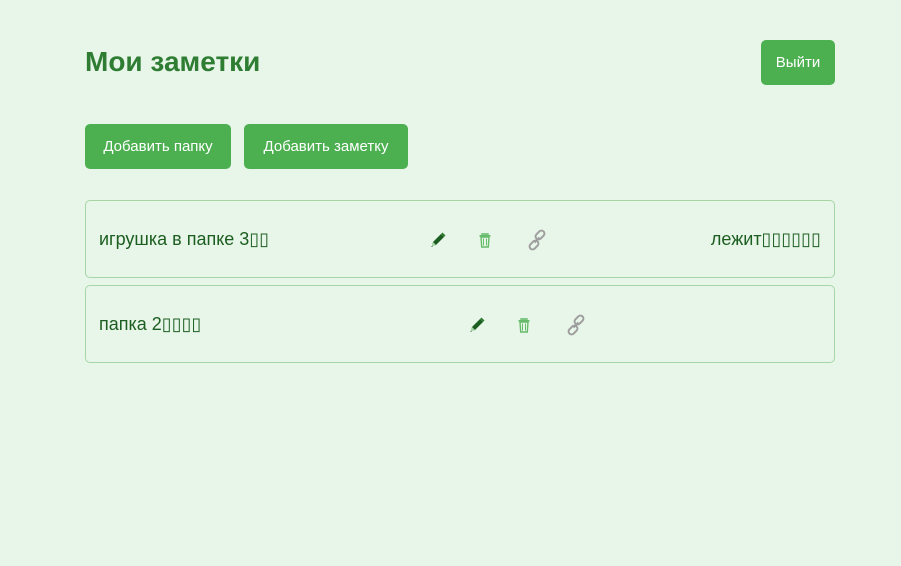 The width and height of the screenshot is (901, 566). Describe the element at coordinates (150, 324) in the screenshot. I see `item-title: папка 2▯▯▯▯` at that location.